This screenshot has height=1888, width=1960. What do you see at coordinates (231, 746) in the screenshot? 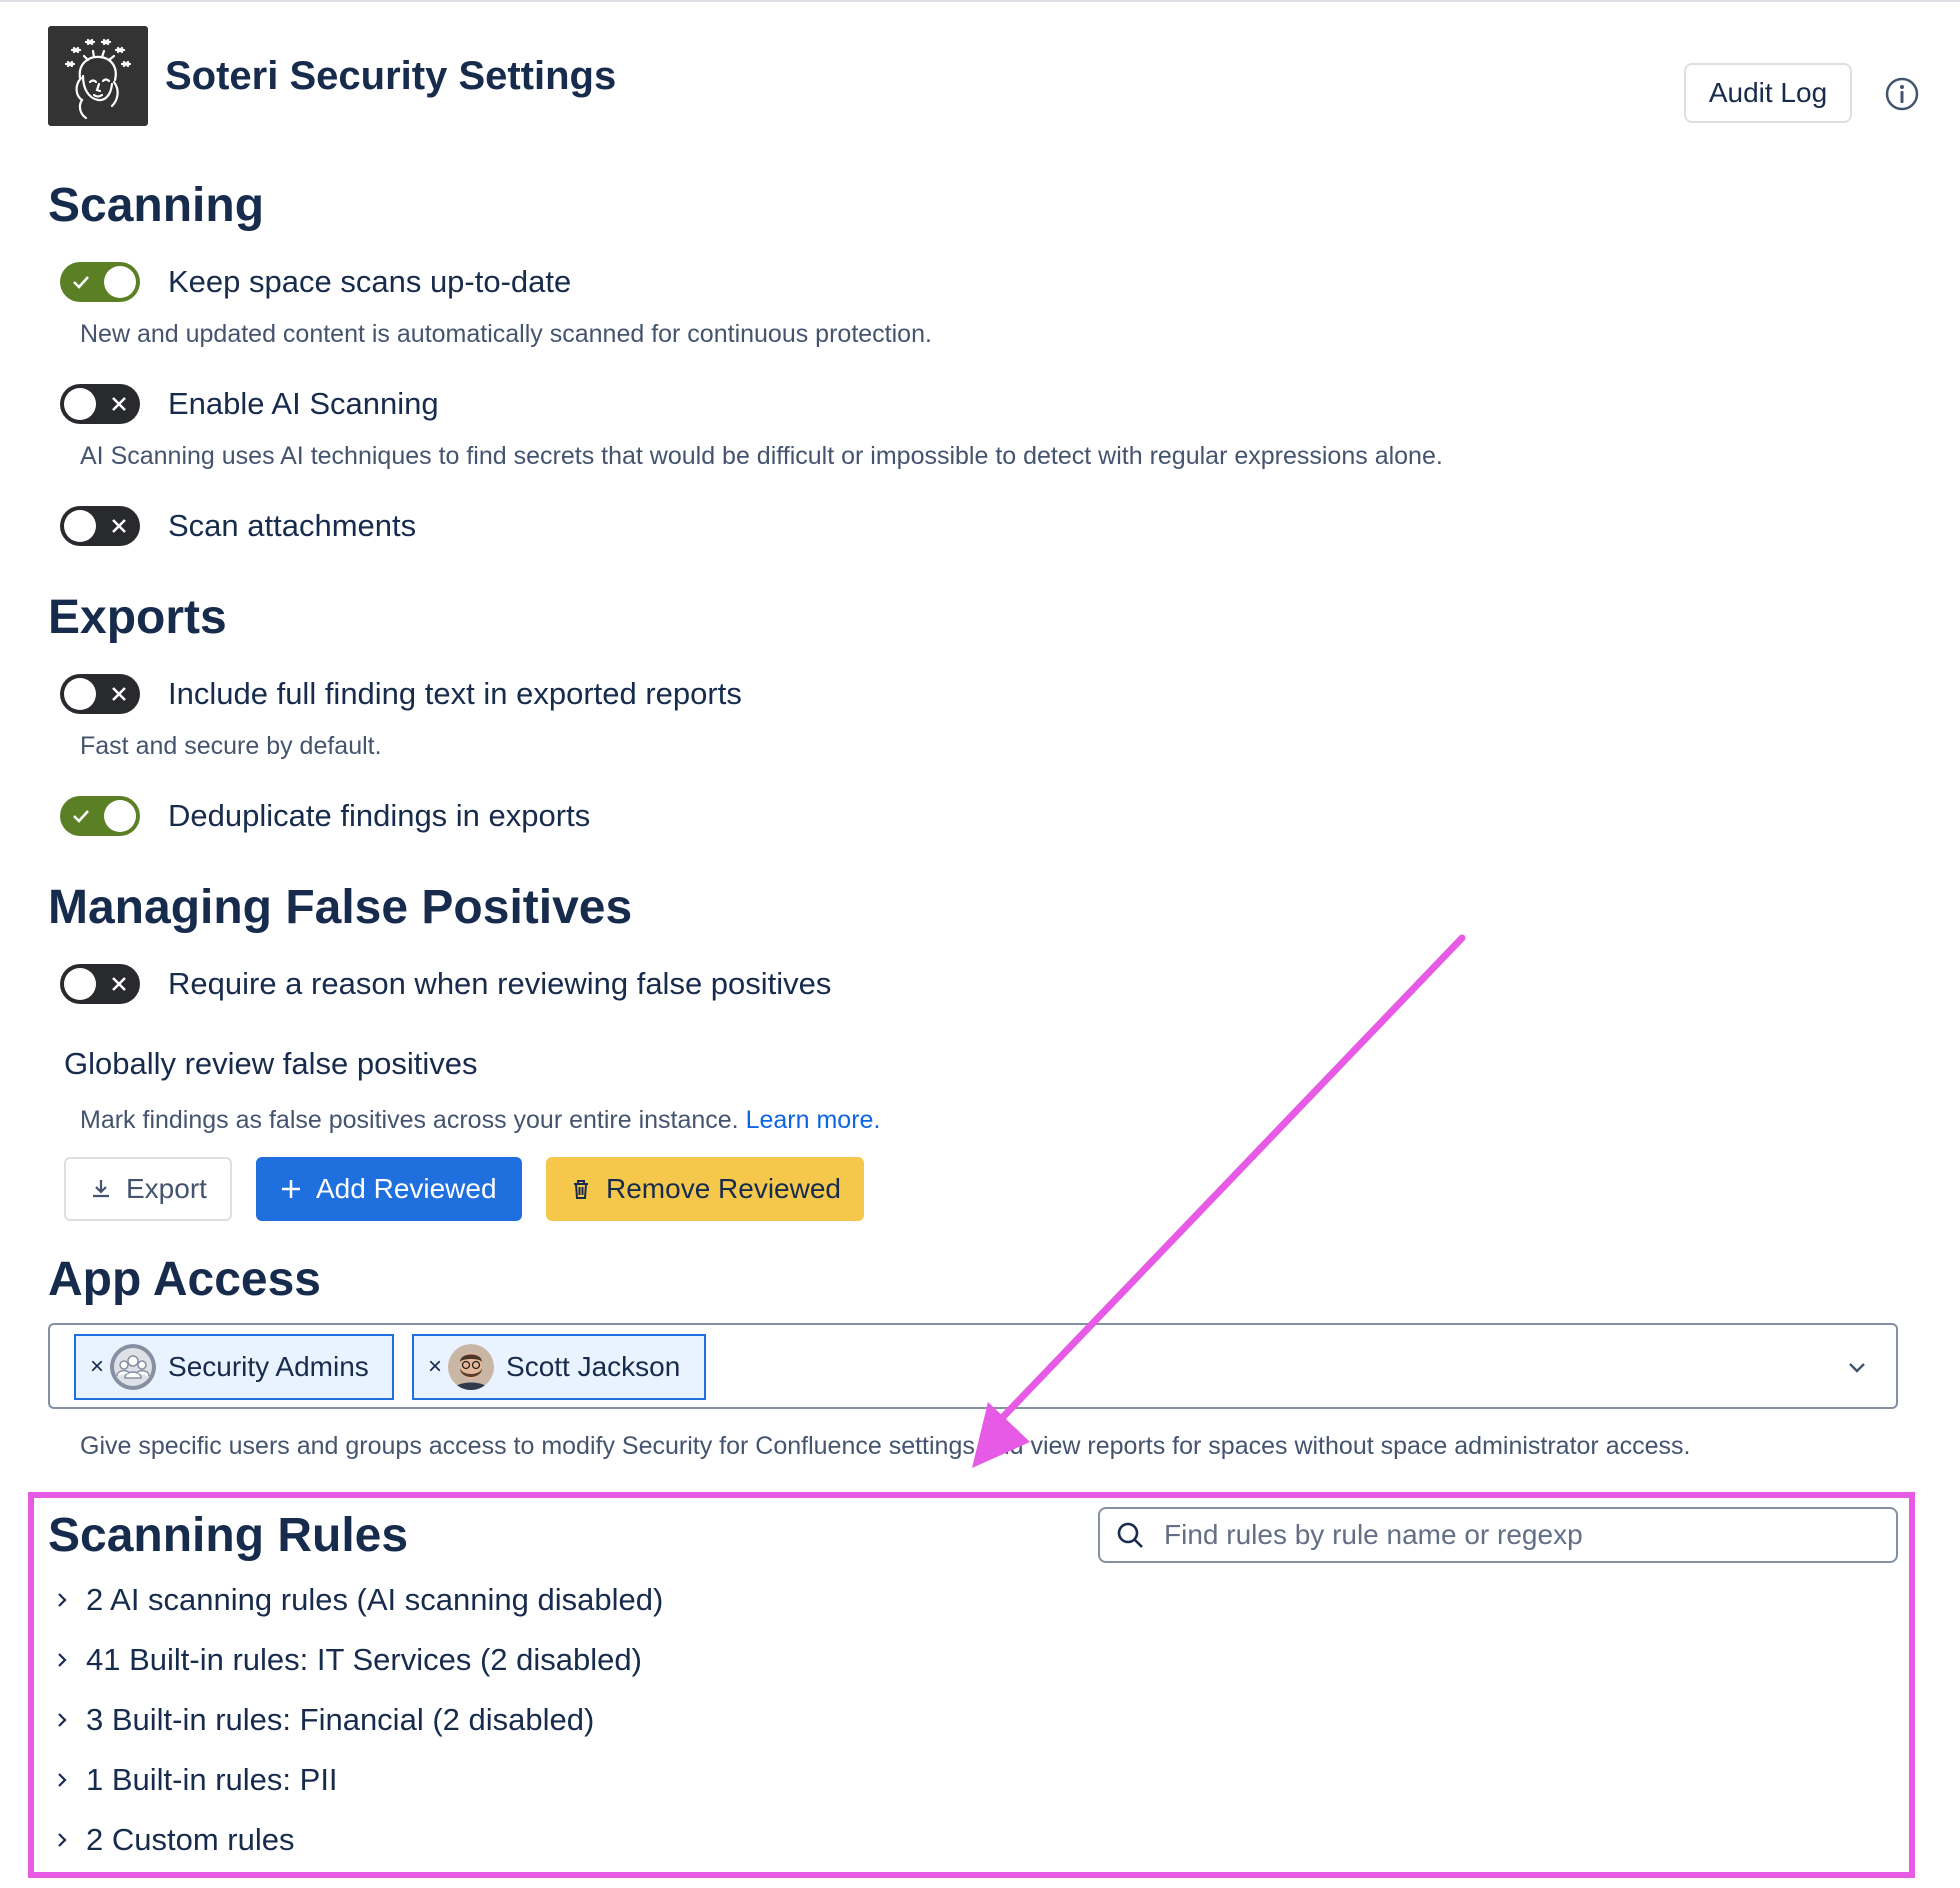
I see `toggle-description: Fast and secure by default.` at bounding box center [231, 746].